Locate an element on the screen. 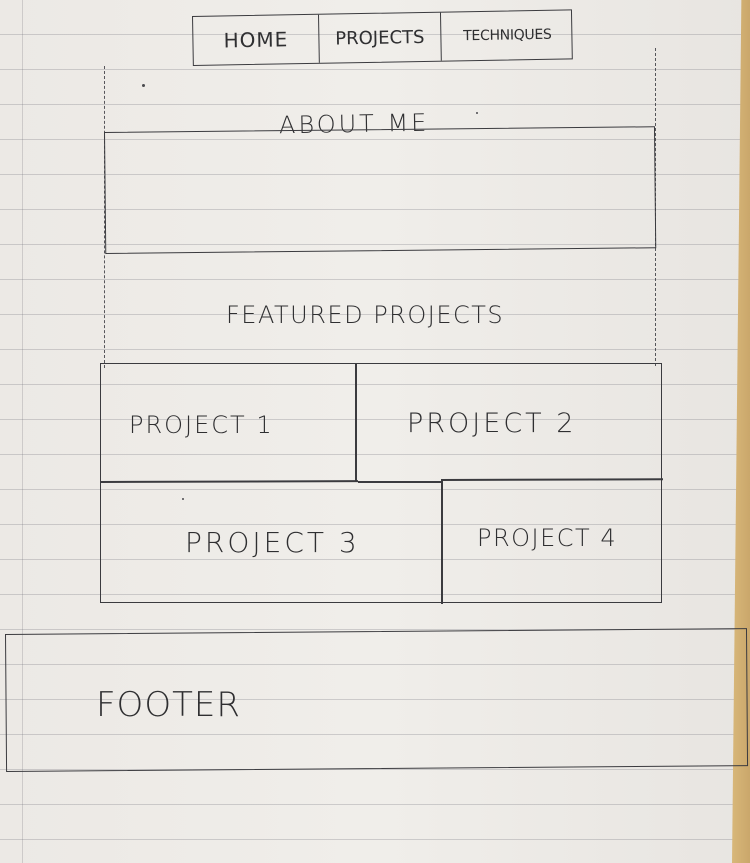 The height and width of the screenshot is (863, 750). featured-projects-title: FEATURED PROJECTS is located at coordinates (365, 315).